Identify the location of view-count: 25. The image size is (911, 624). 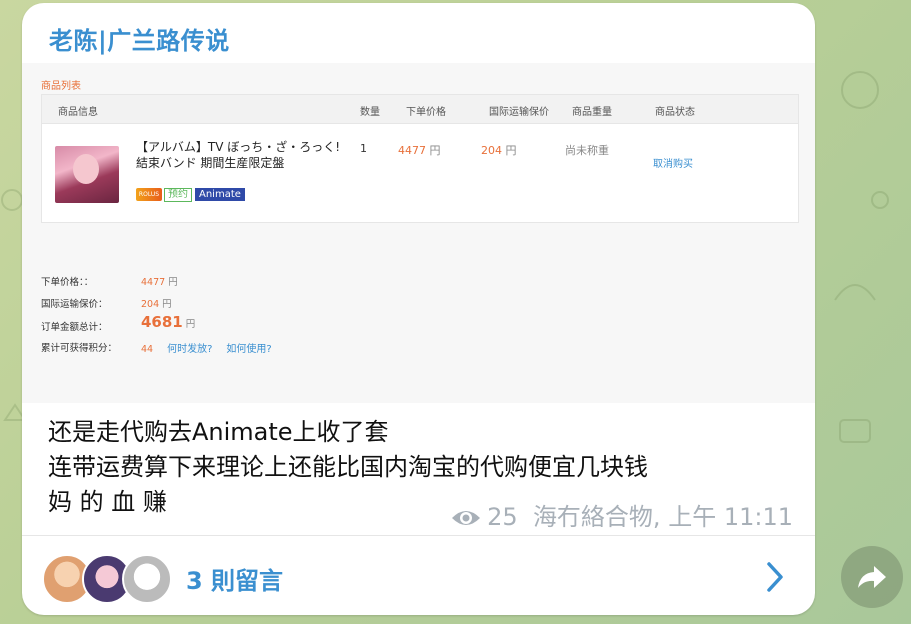
(502, 517).